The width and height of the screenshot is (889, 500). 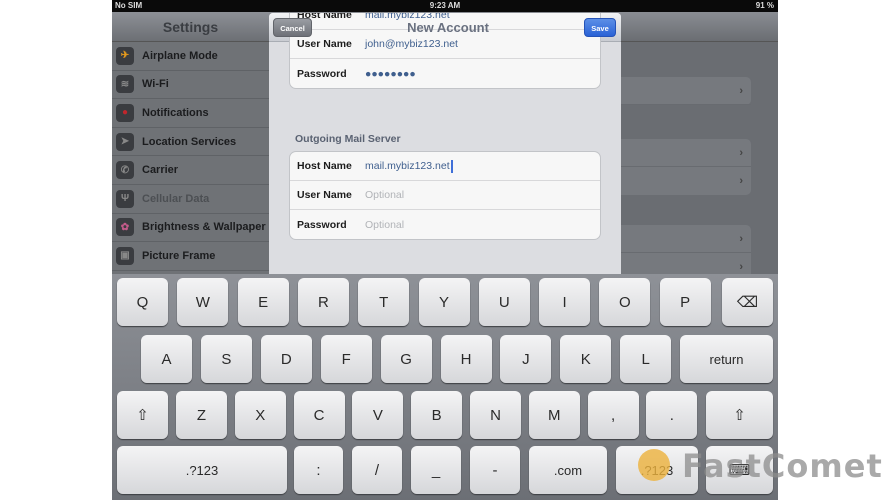 What do you see at coordinates (348, 139) in the screenshot?
I see `outgoing-section-label: Outgoing Mail Server` at bounding box center [348, 139].